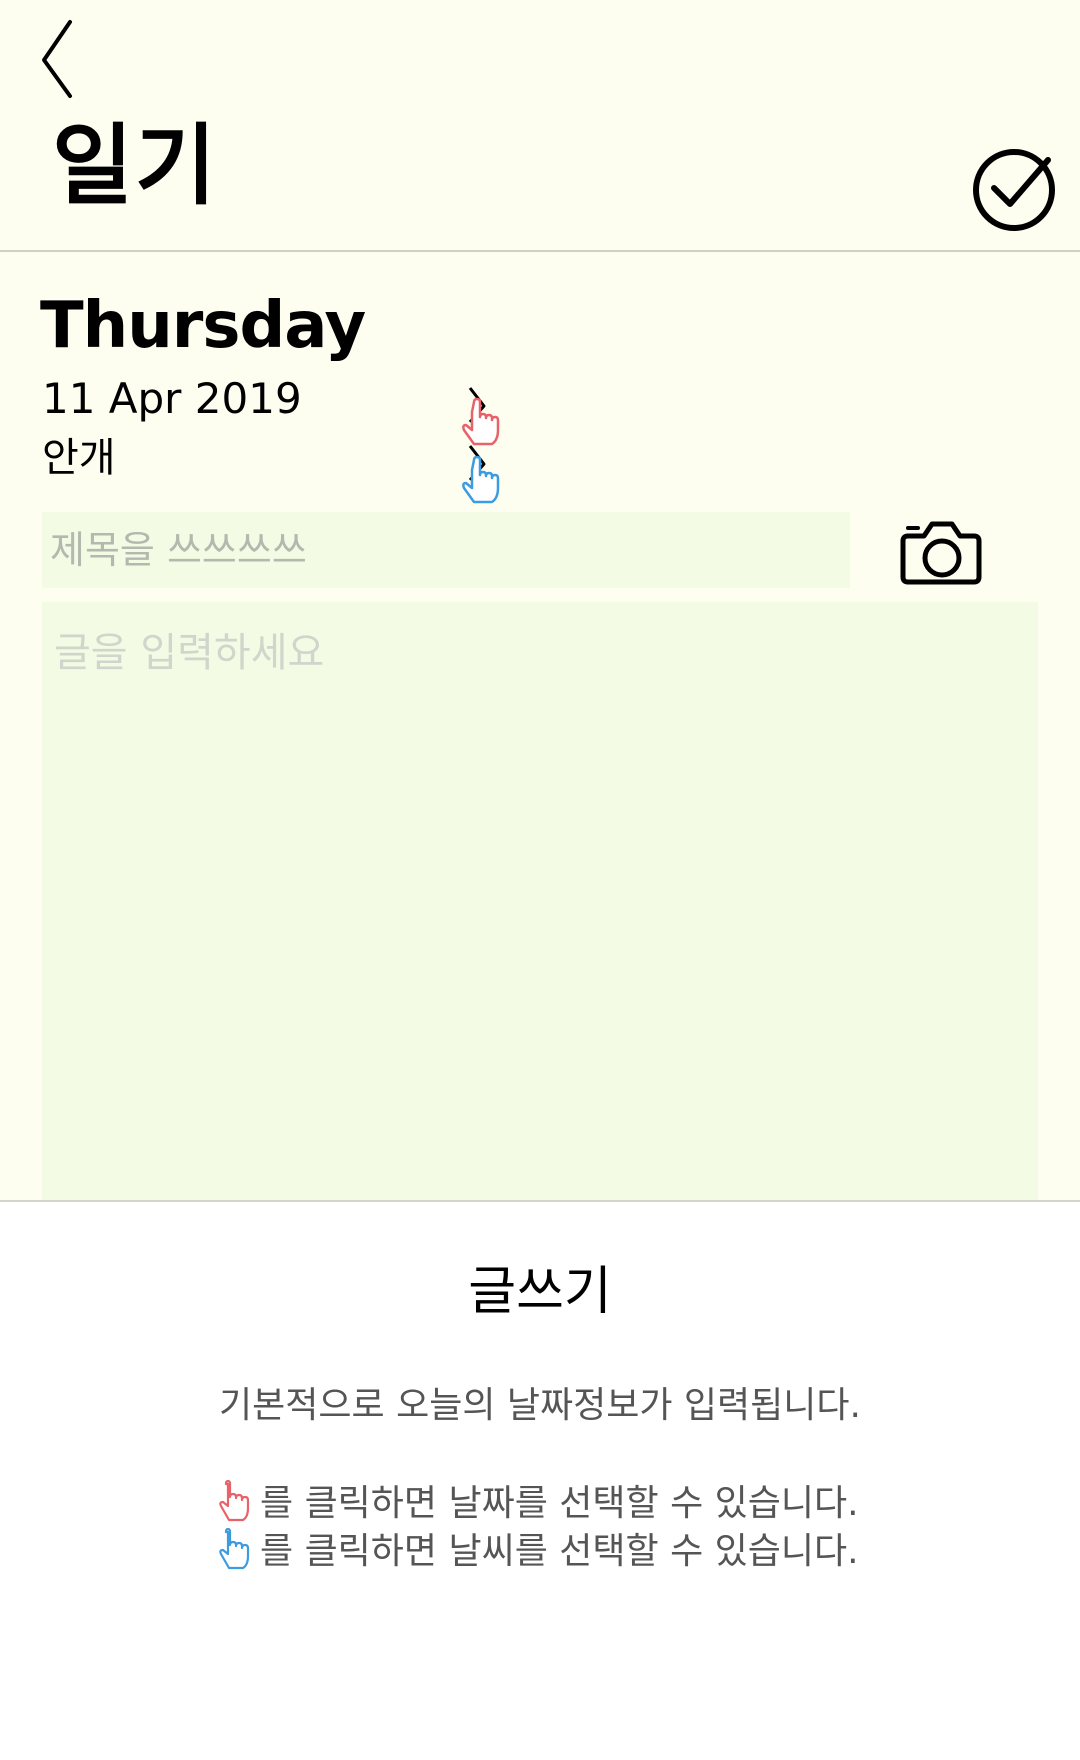  Describe the element at coordinates (540, 1292) in the screenshot. I see `guide-title: 글쓰기` at that location.